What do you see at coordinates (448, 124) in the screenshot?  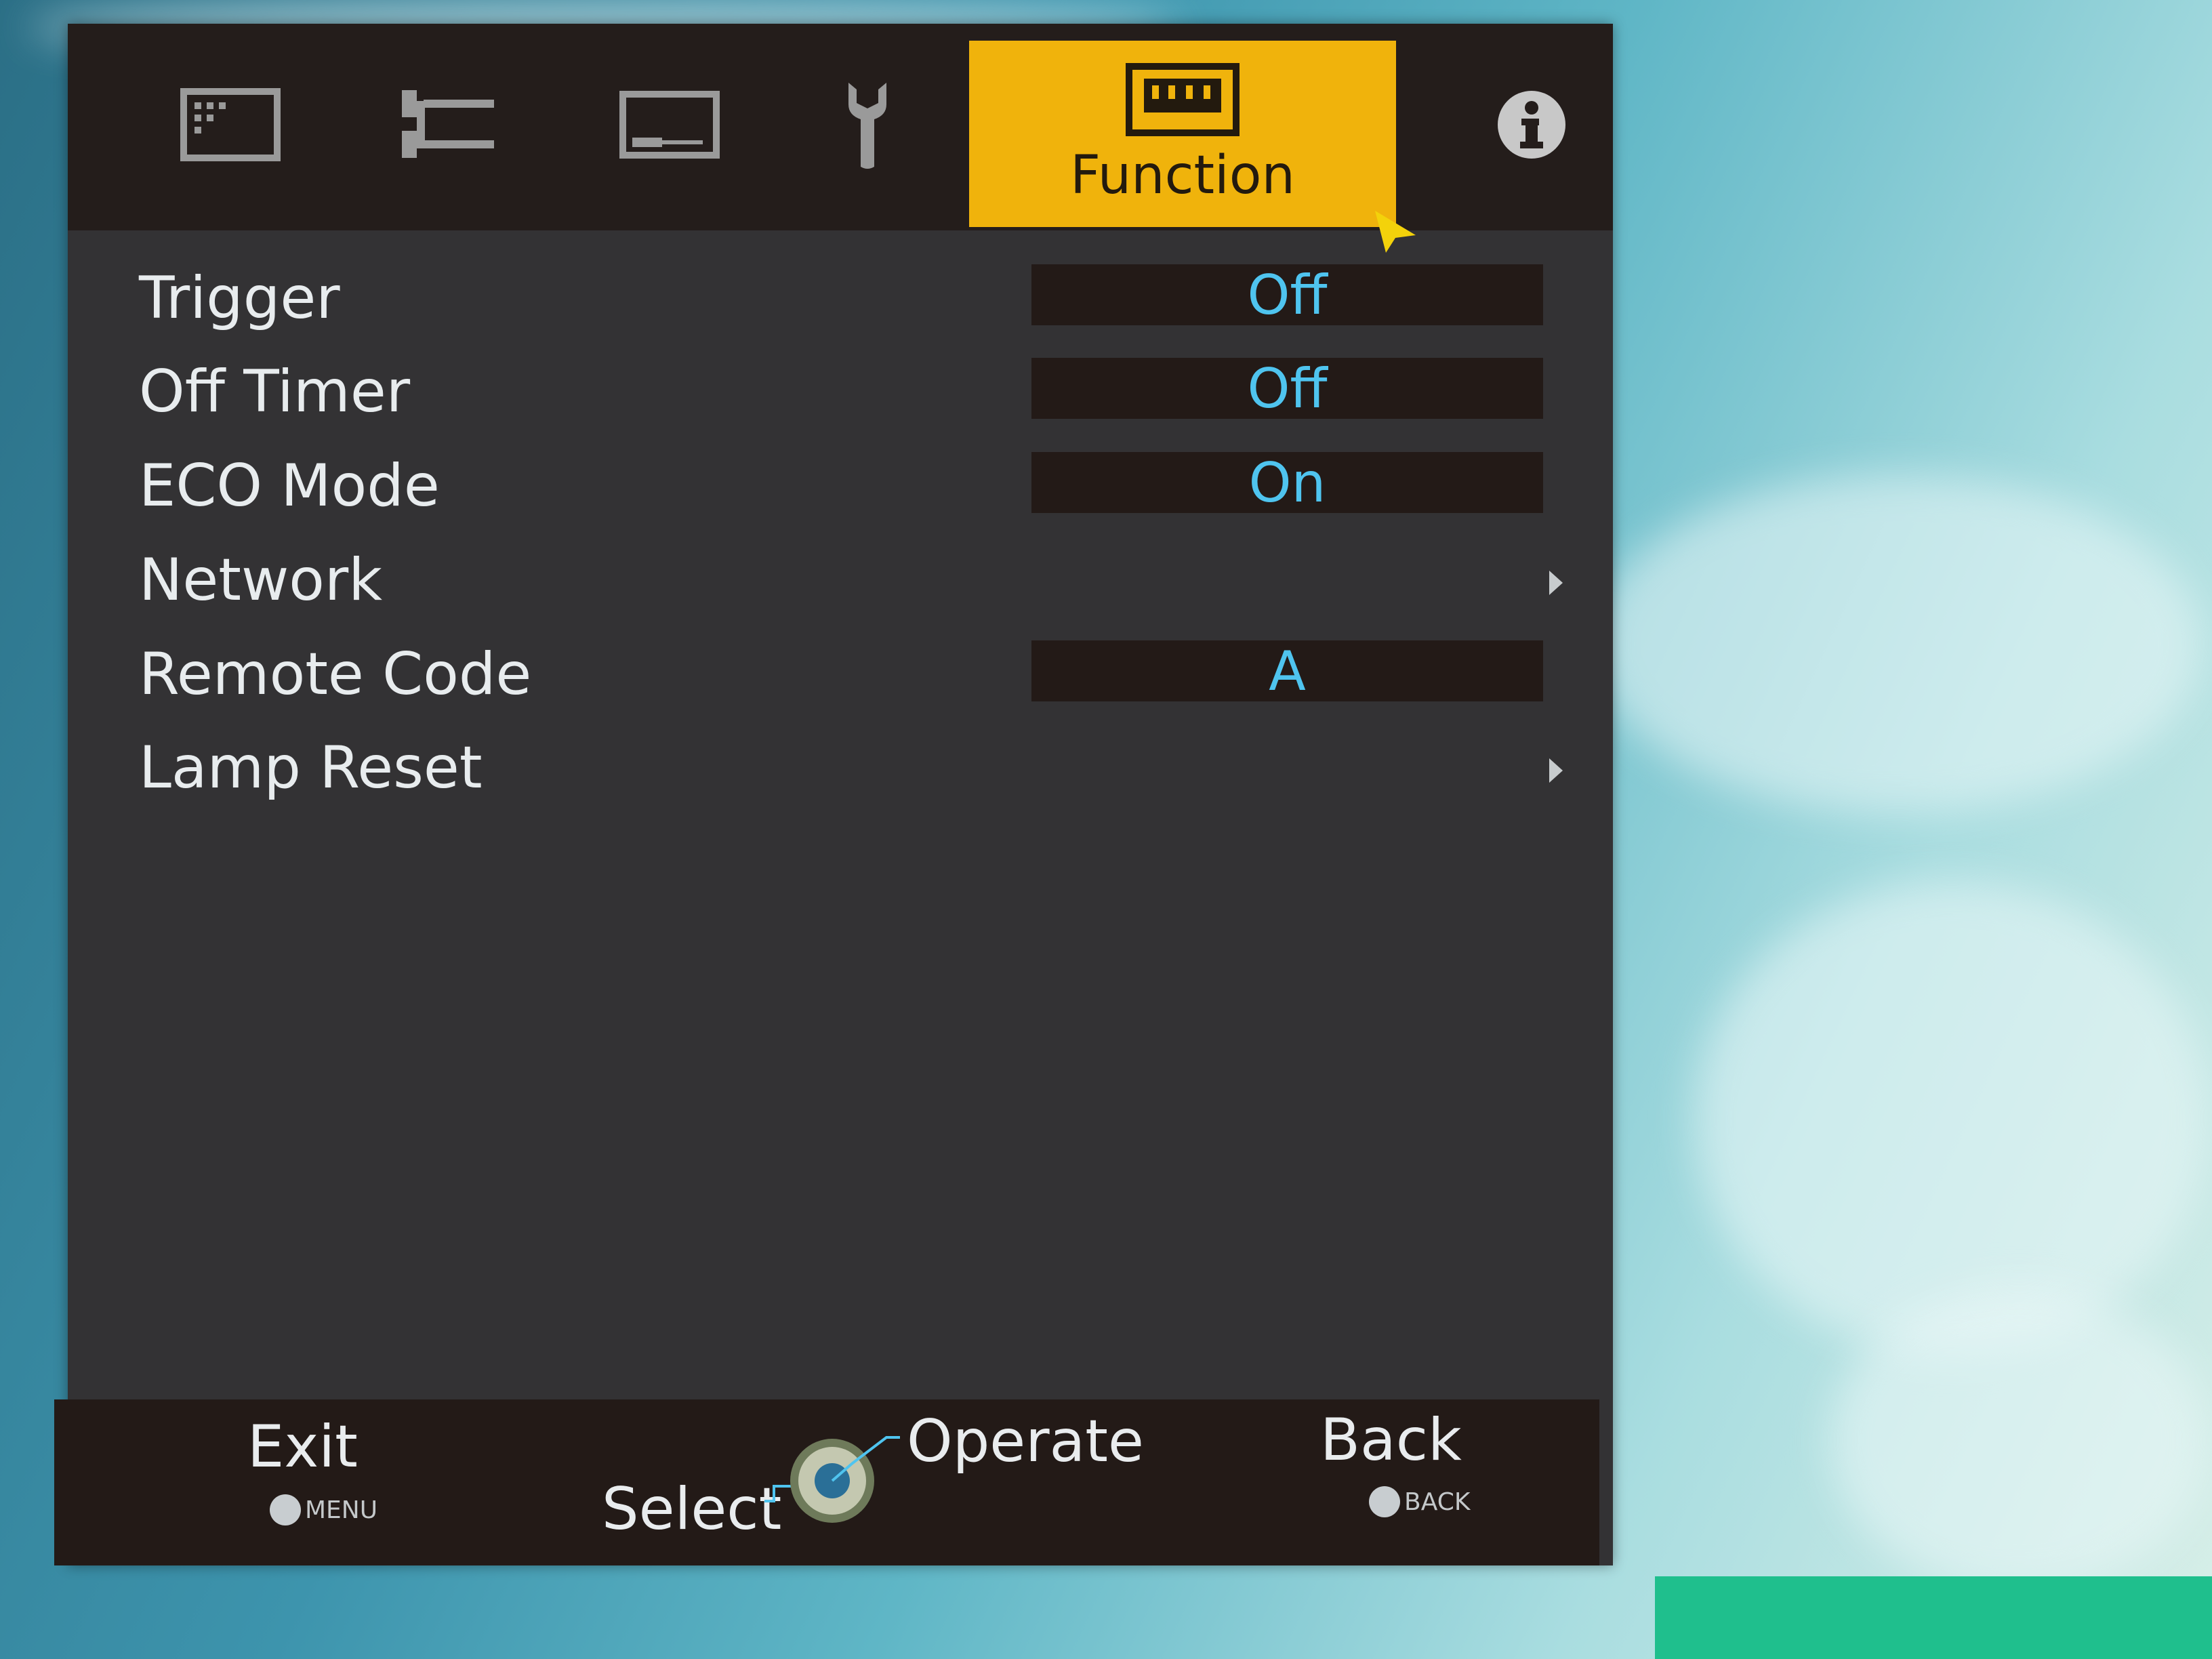 I see `input-settings-icon` at bounding box center [448, 124].